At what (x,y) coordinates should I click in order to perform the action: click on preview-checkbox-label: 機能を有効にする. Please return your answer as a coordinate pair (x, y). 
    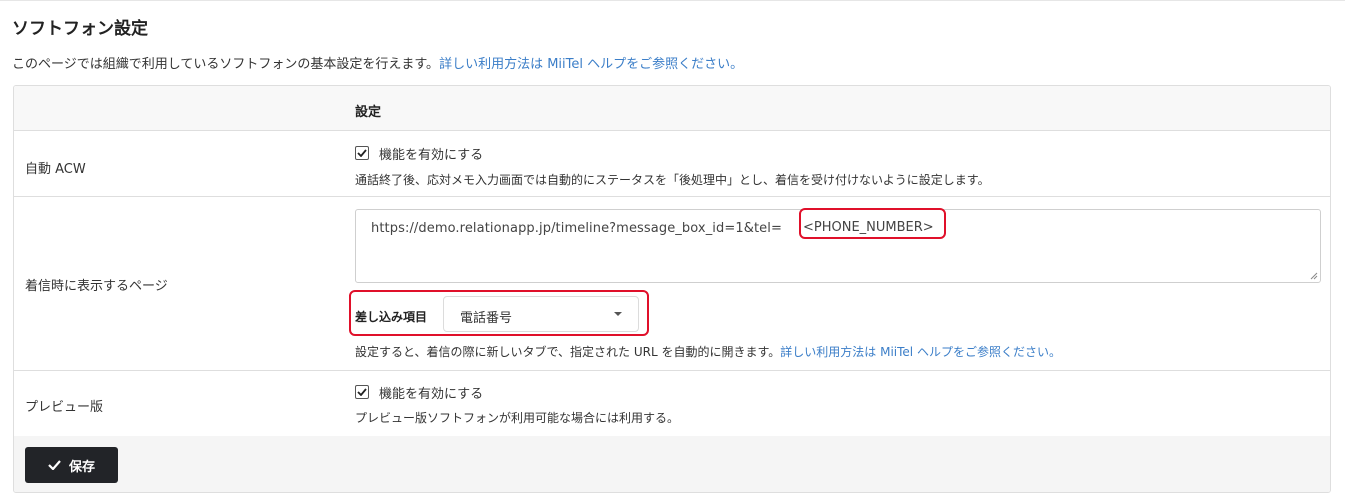
    Looking at the image, I should click on (431, 394).